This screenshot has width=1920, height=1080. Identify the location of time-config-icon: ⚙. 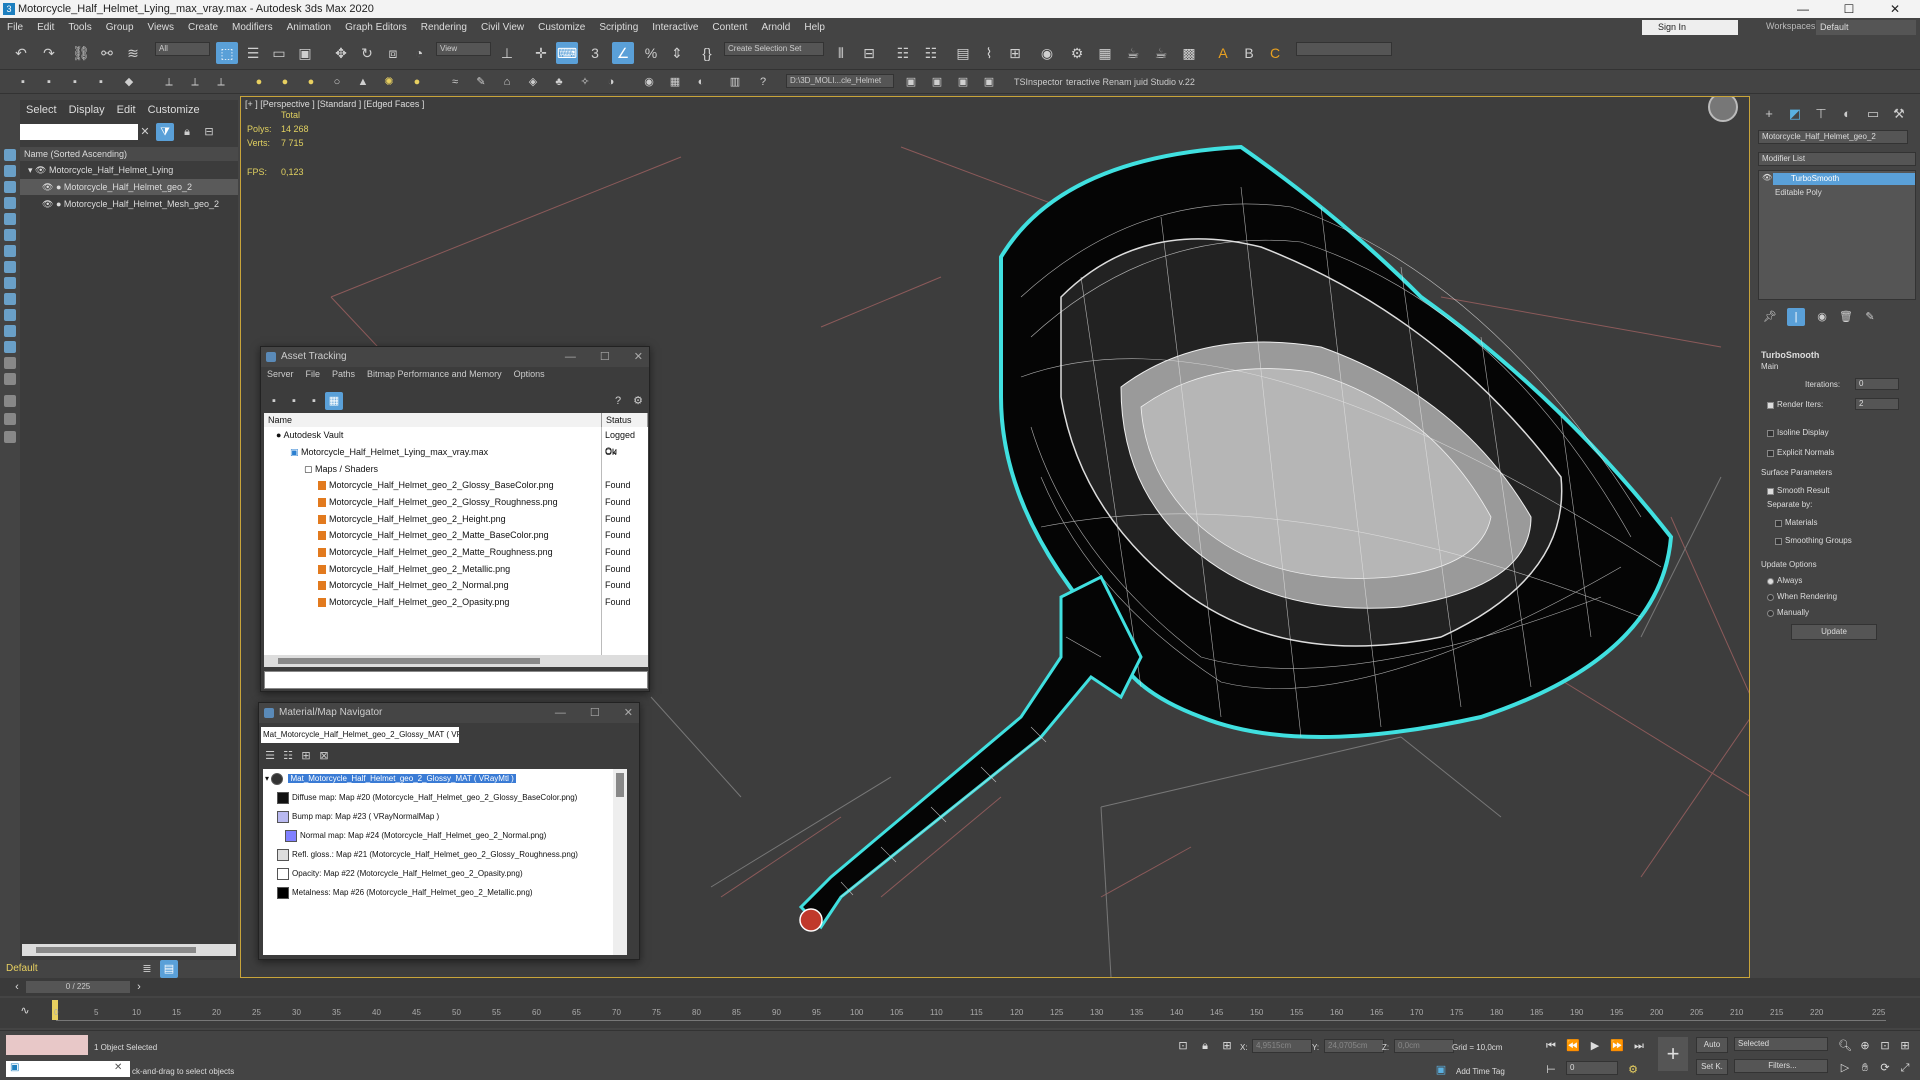
(1633, 1070).